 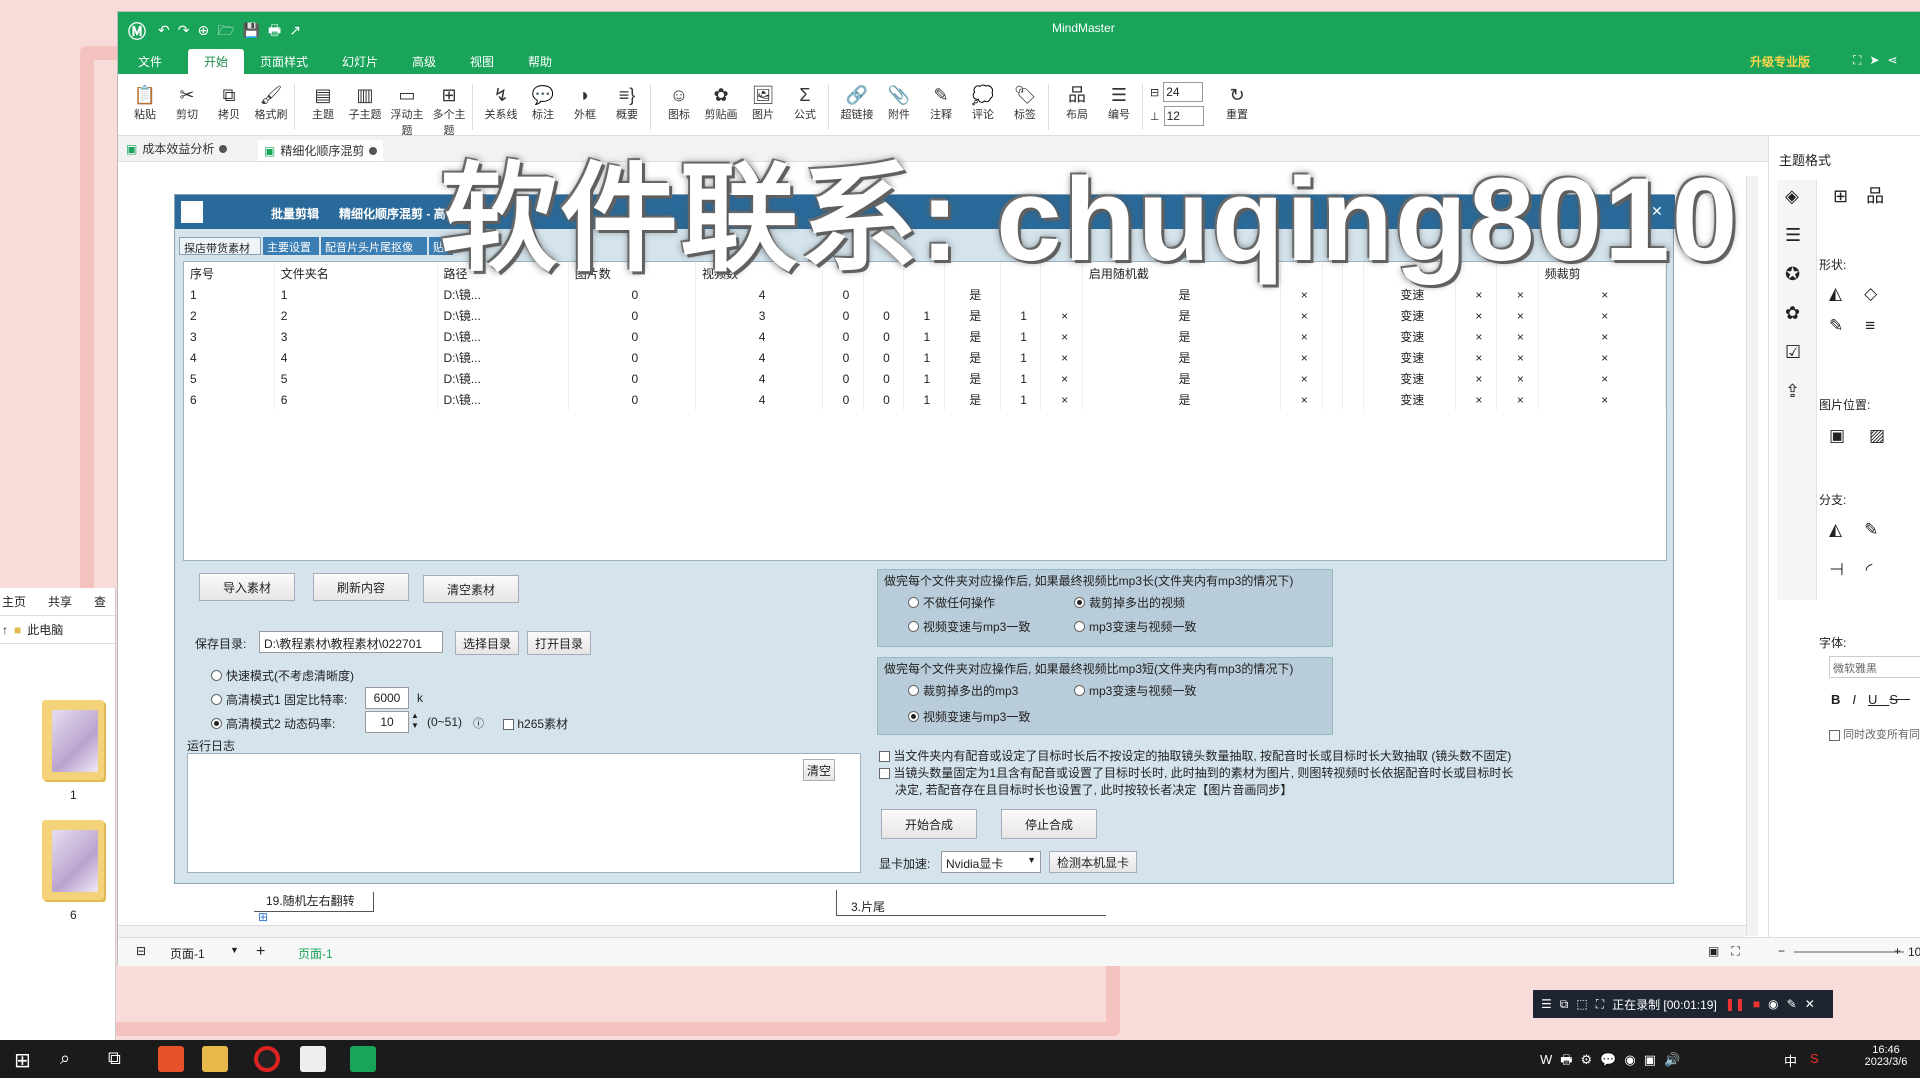 I want to click on zoom-out-icon: −, so click(x=1781, y=951).